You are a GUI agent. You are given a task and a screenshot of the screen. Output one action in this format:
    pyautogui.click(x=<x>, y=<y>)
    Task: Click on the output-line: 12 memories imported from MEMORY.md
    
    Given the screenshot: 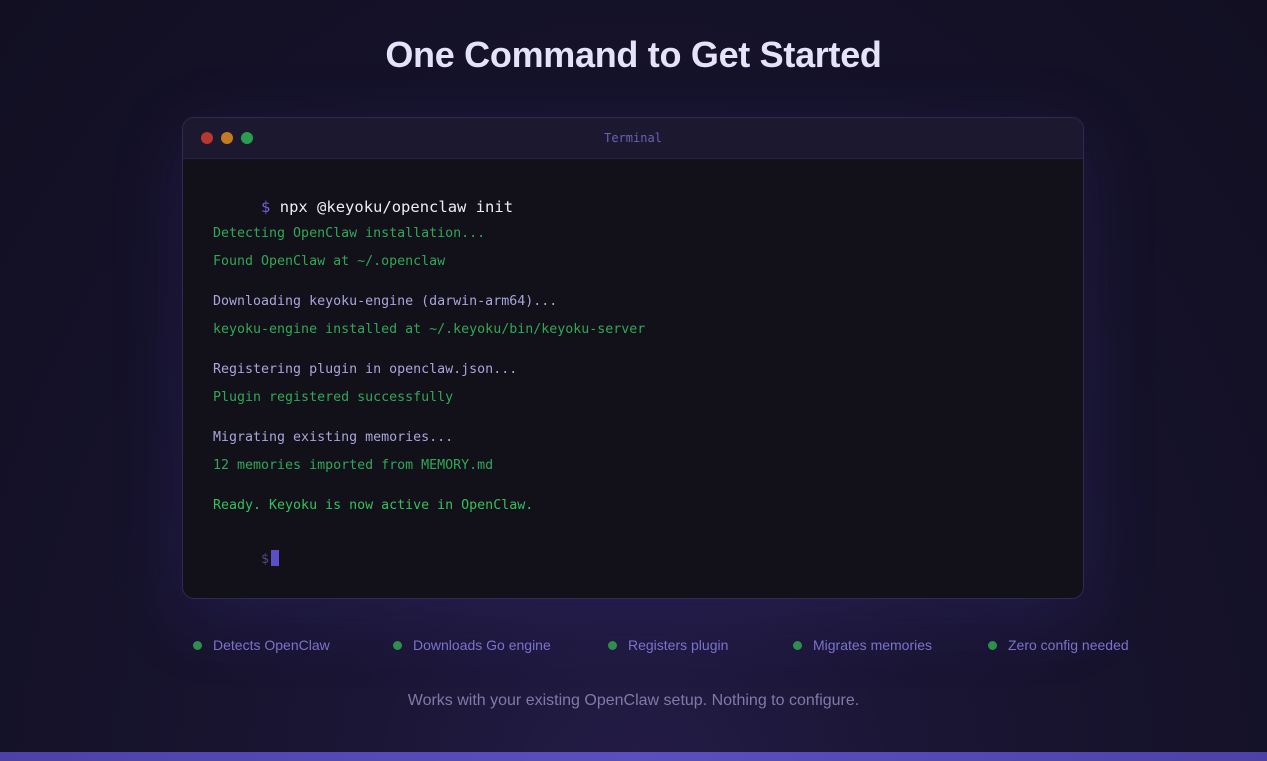 What is the action you would take?
    pyautogui.click(x=353, y=465)
    